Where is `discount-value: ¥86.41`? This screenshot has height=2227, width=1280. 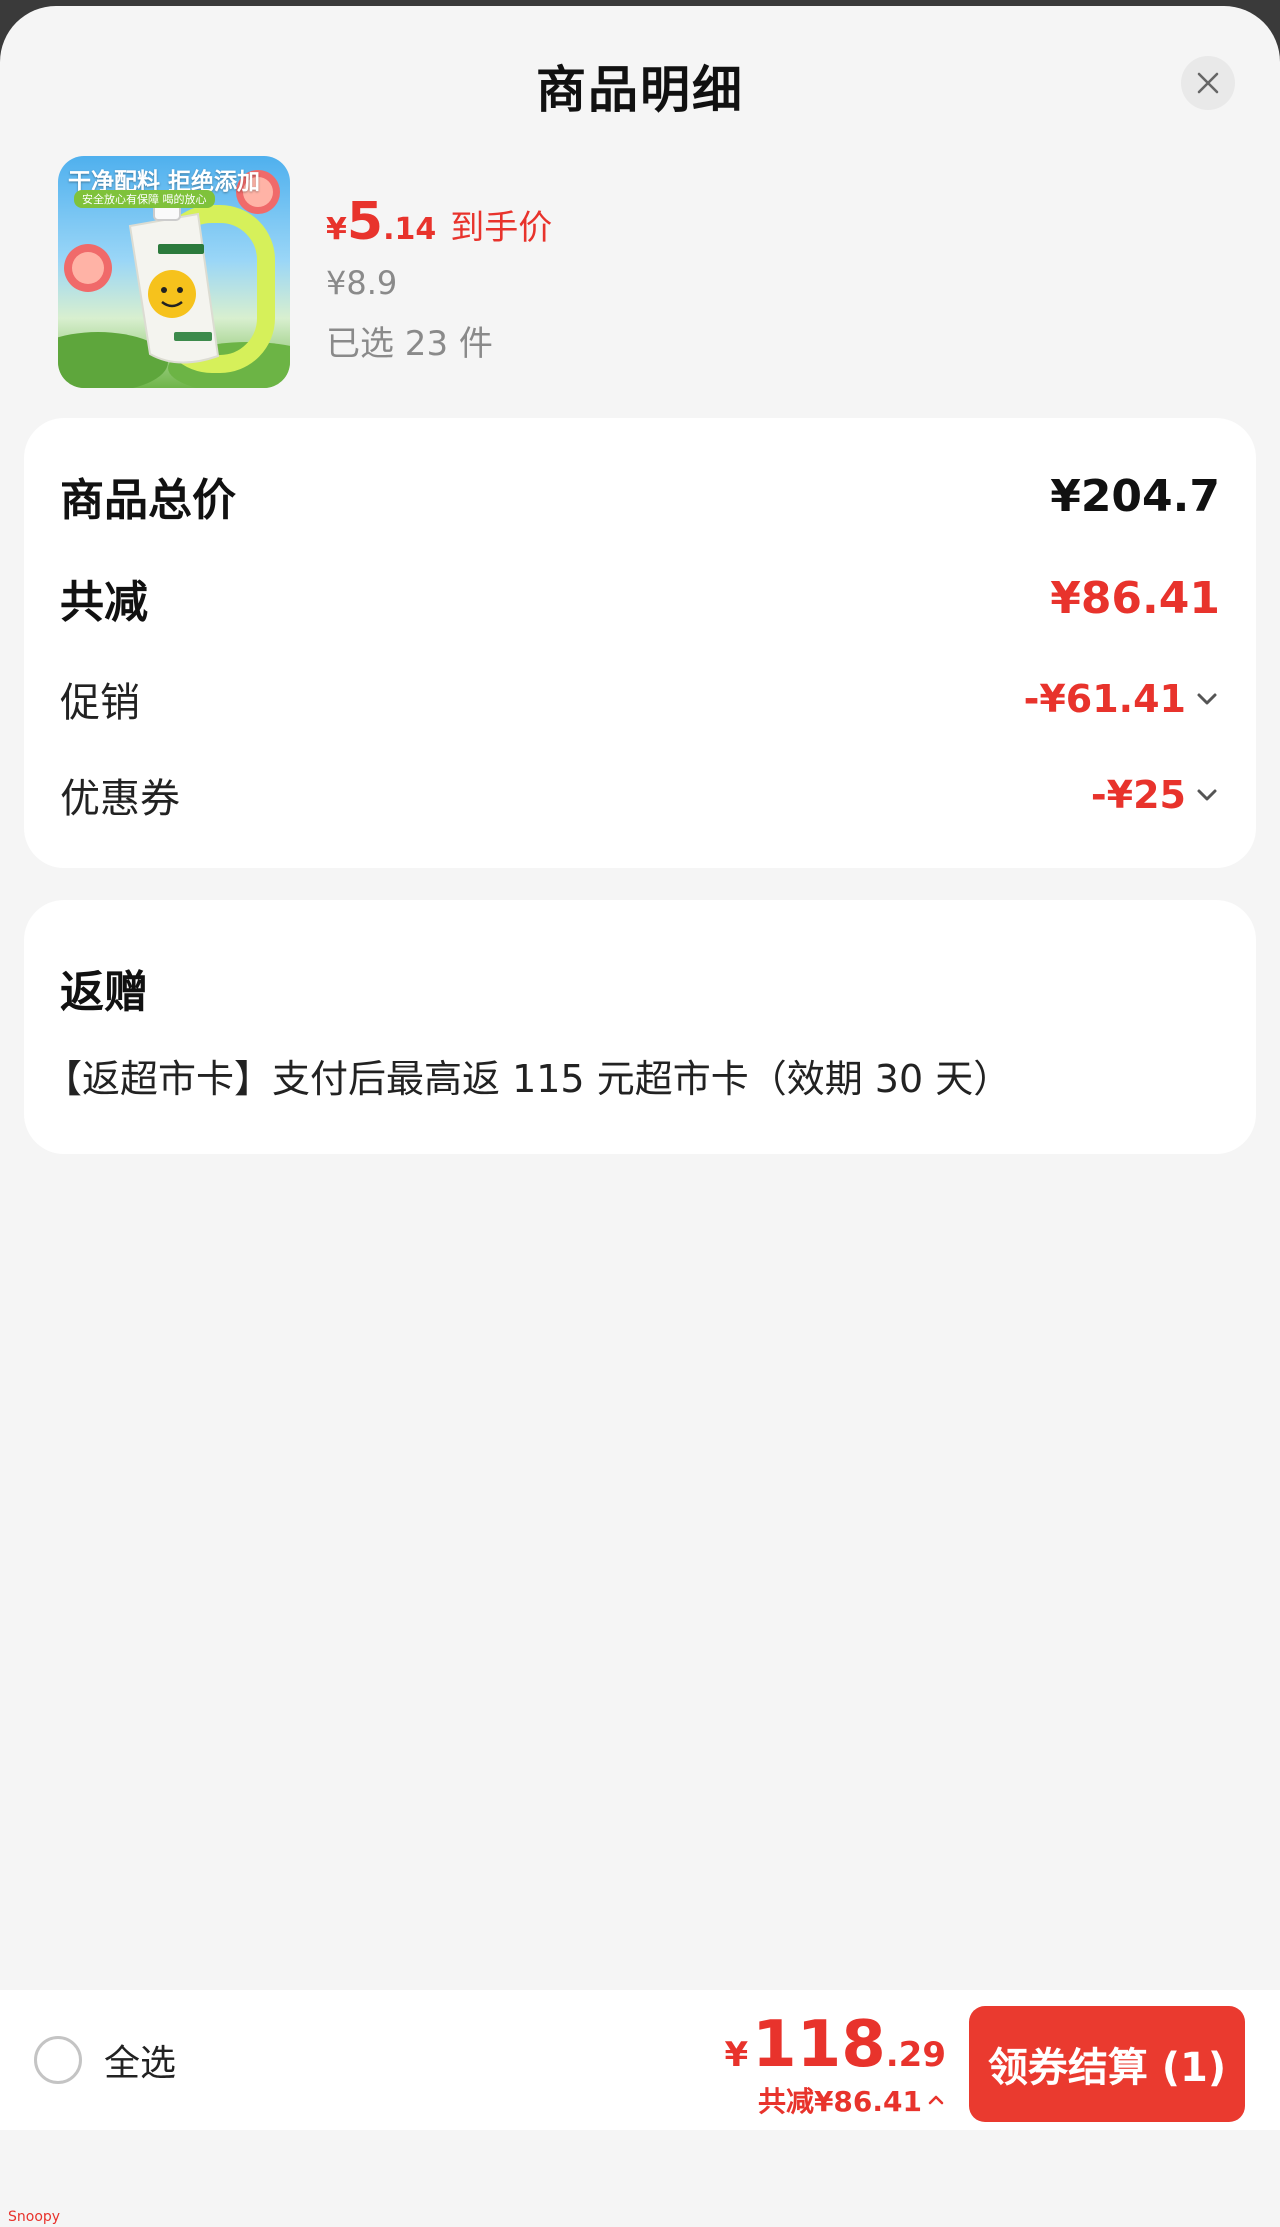
discount-value: ¥86.41 is located at coordinates (1135, 598).